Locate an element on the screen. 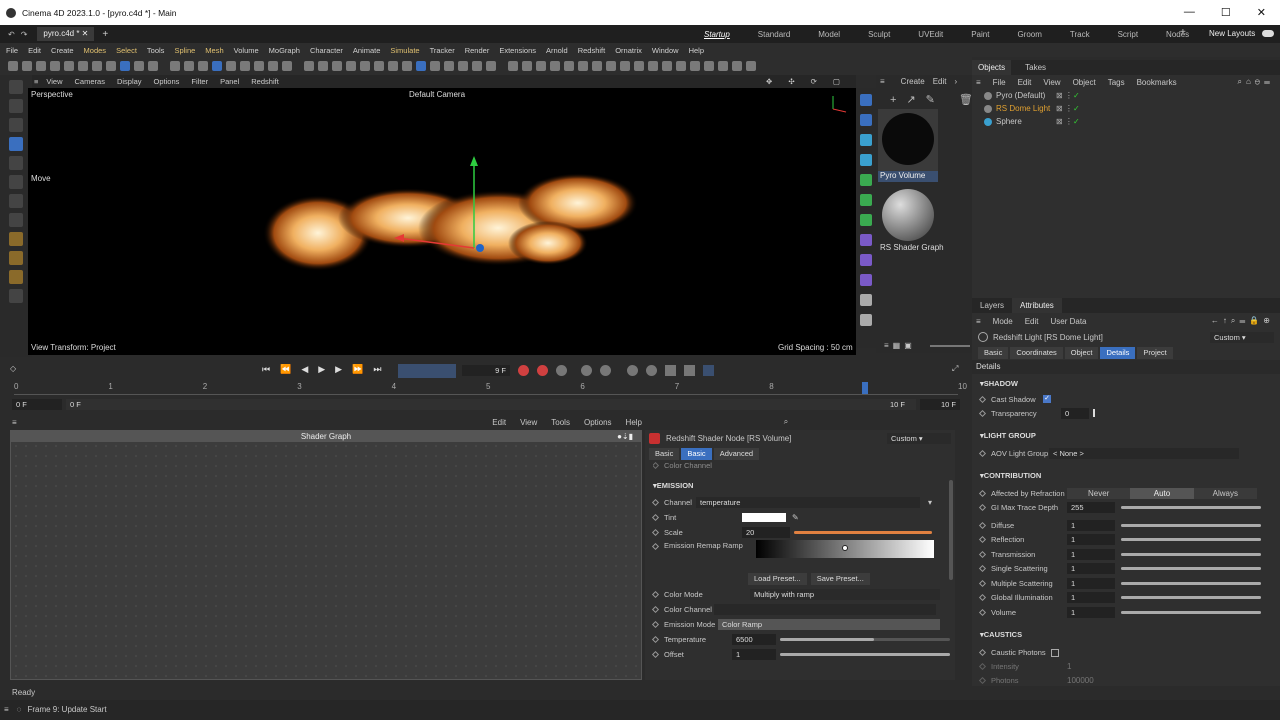 The height and width of the screenshot is (720, 1280). maximize-view-icon: ▢ is located at coordinates (836, 81).